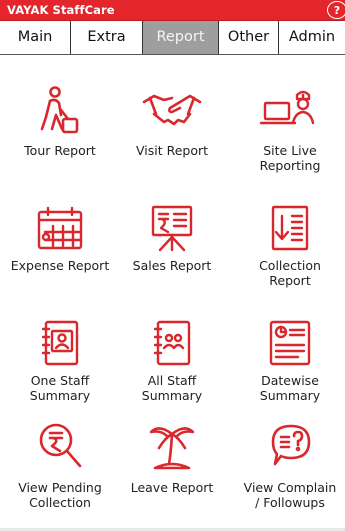 Image resolution: width=345 pixels, height=531 pixels. What do you see at coordinates (60, 228) in the screenshot?
I see `calendar-expense-icon` at bounding box center [60, 228].